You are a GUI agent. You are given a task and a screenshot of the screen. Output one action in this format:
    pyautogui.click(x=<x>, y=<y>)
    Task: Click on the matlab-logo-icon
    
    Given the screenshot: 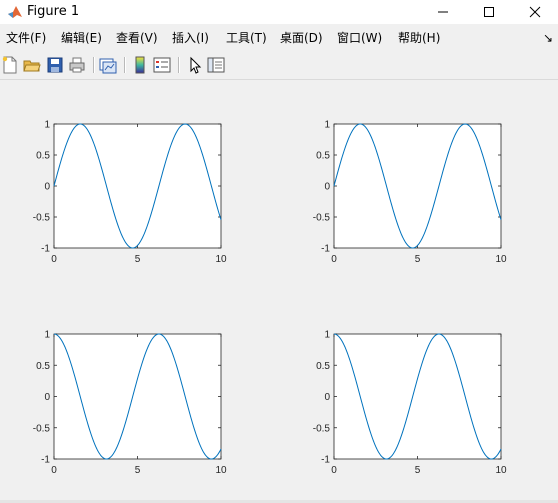 What is the action you would take?
    pyautogui.click(x=15, y=12)
    